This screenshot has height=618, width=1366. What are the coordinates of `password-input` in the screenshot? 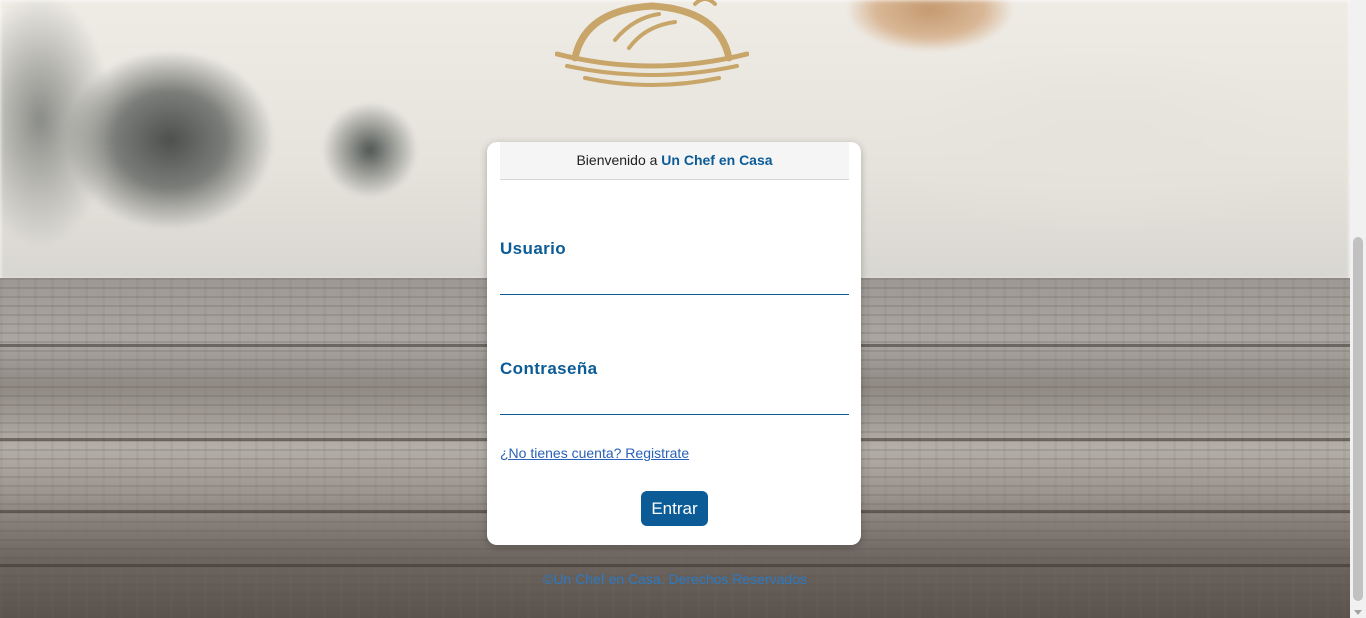 It's located at (674, 401).